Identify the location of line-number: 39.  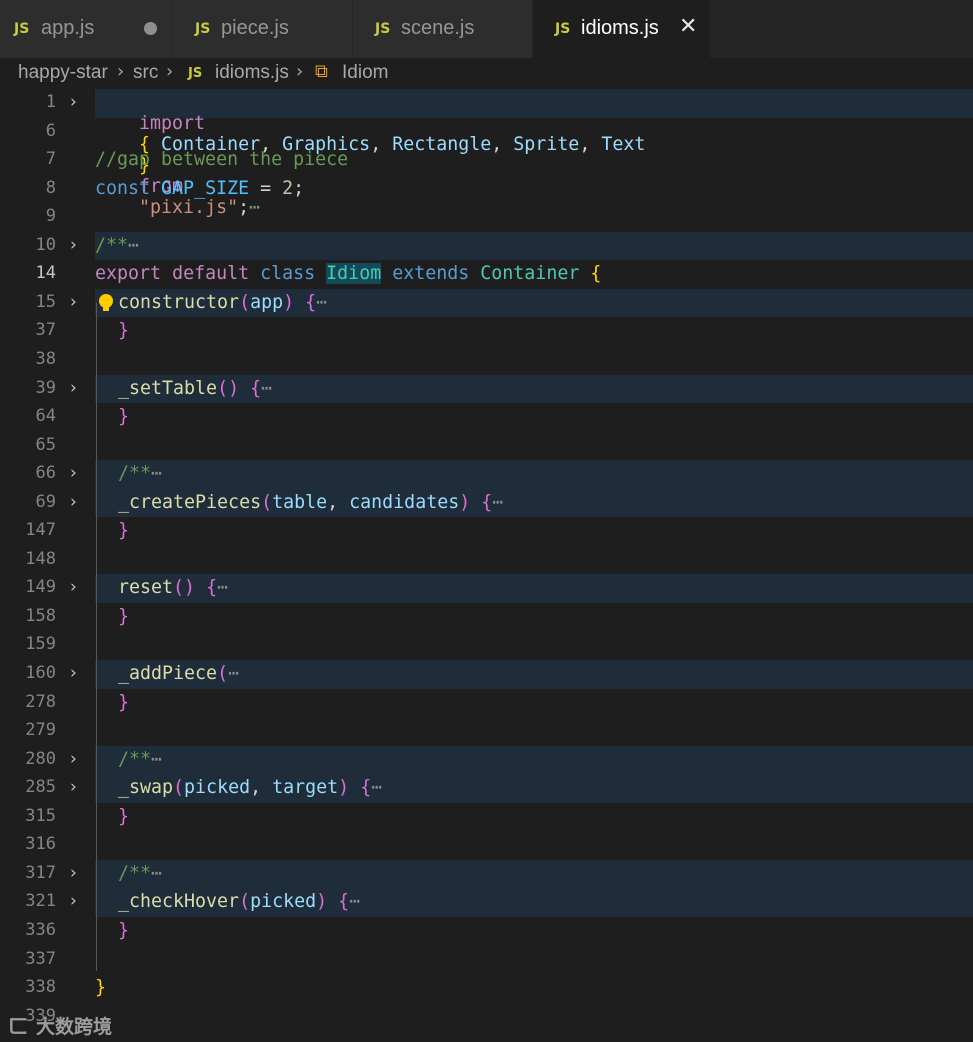
(45, 387).